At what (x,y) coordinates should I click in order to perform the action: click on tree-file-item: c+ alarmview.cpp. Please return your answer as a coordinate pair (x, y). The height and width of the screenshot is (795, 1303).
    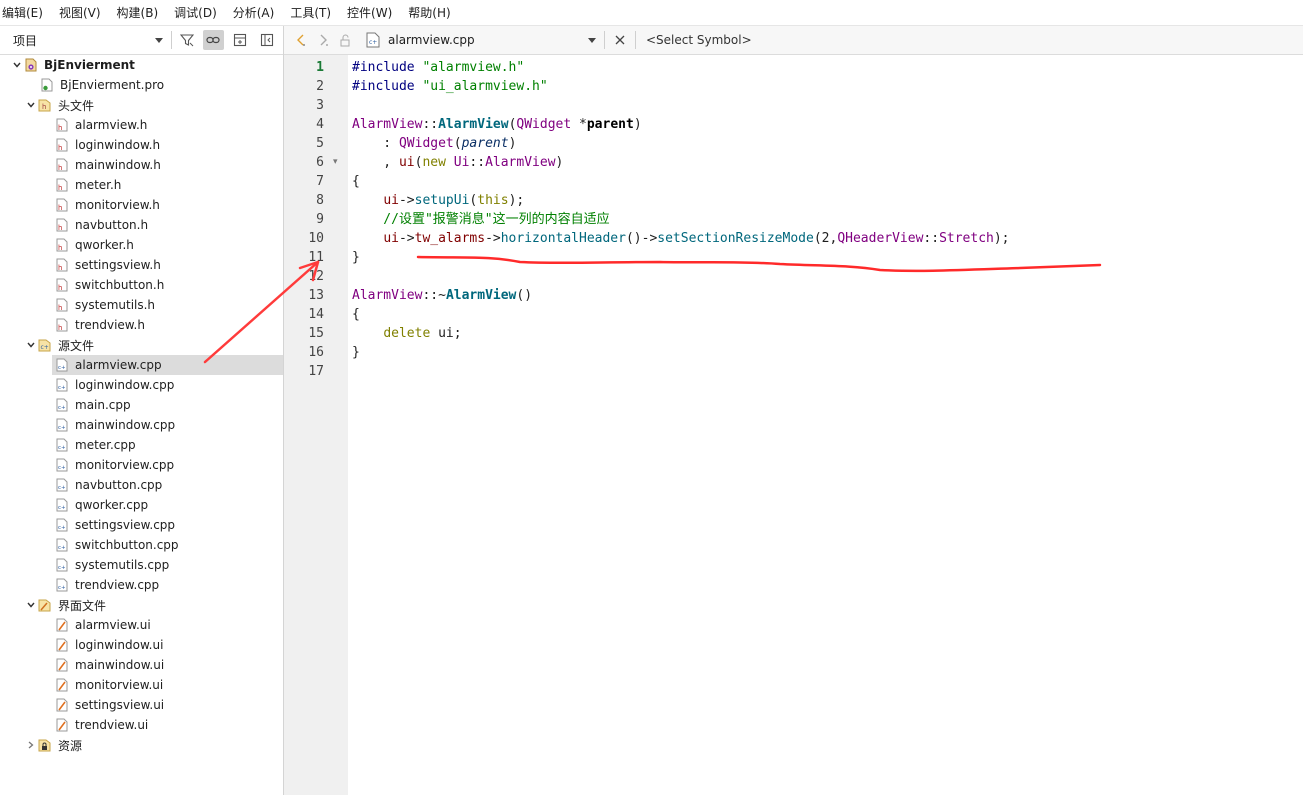
    Looking at the image, I should click on (167, 365).